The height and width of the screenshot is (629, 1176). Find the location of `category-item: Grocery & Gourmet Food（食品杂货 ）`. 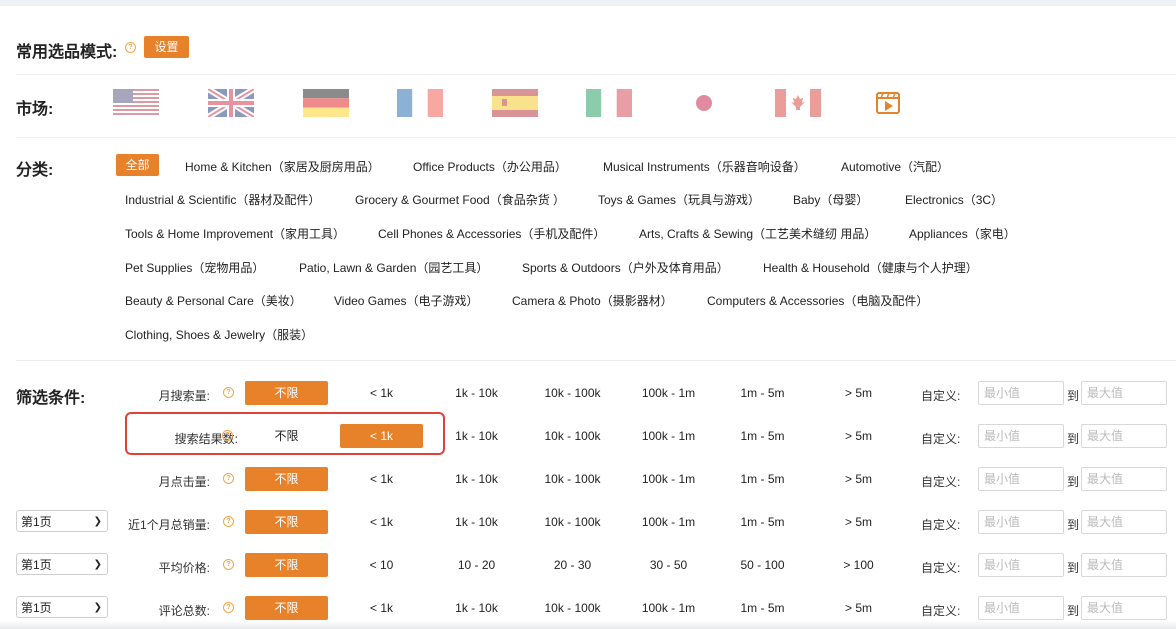

category-item: Grocery & Gourmet Food（食品杂货 ） is located at coordinates (460, 199).